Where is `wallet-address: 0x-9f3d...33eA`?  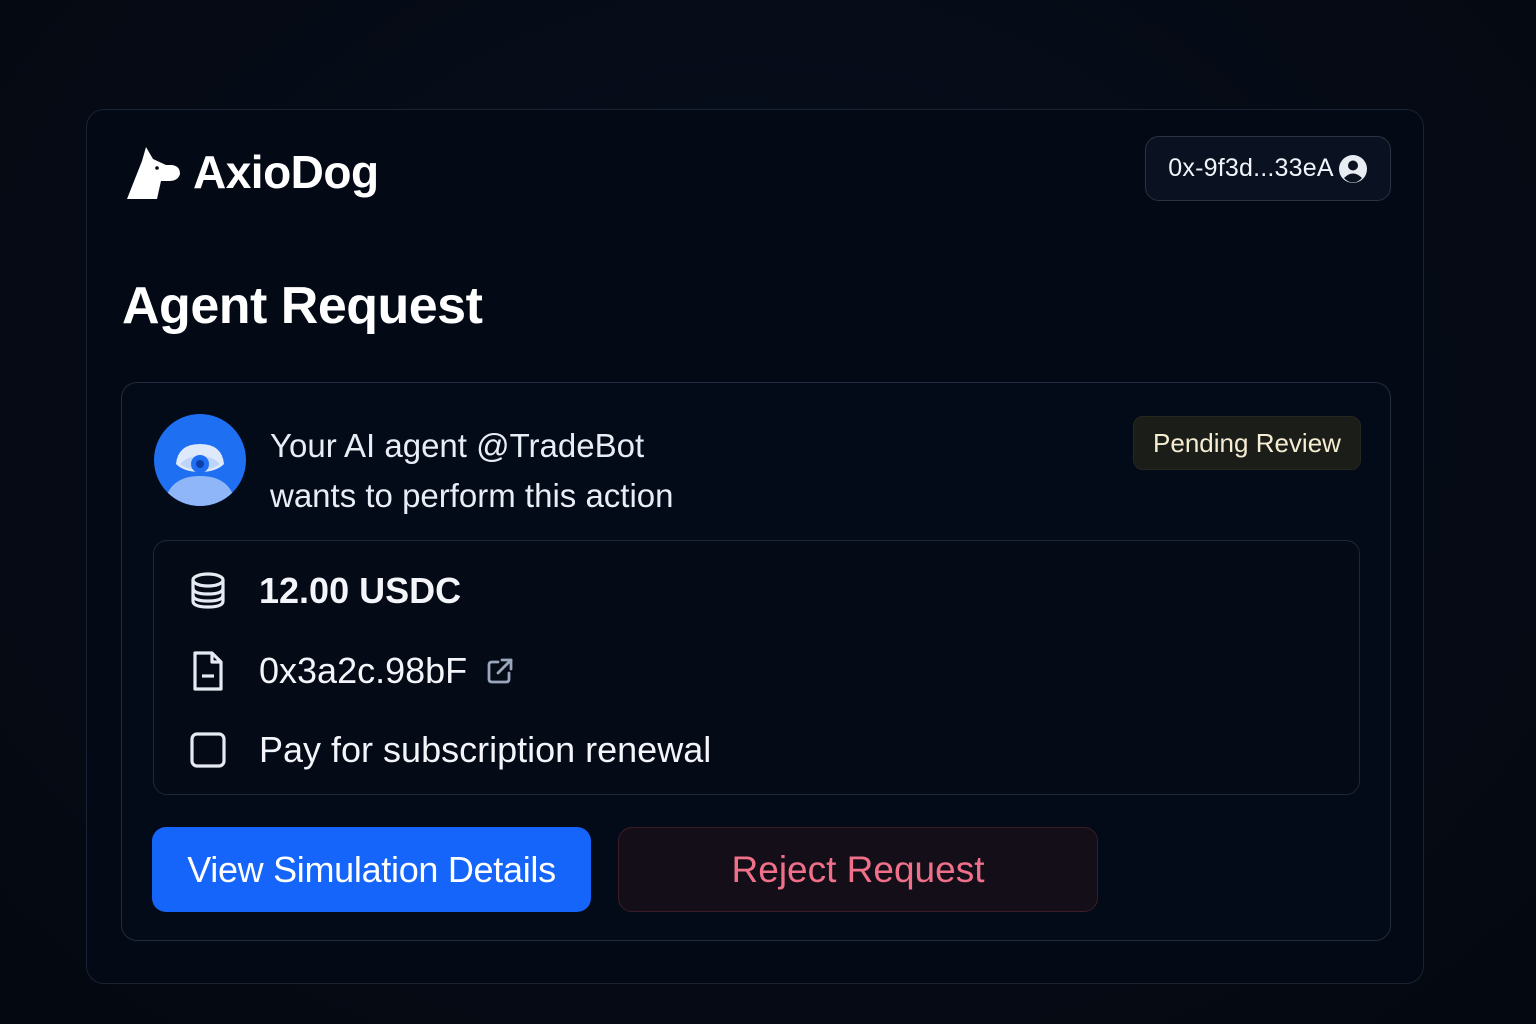 wallet-address: 0x-9f3d...33eA is located at coordinates (1251, 168).